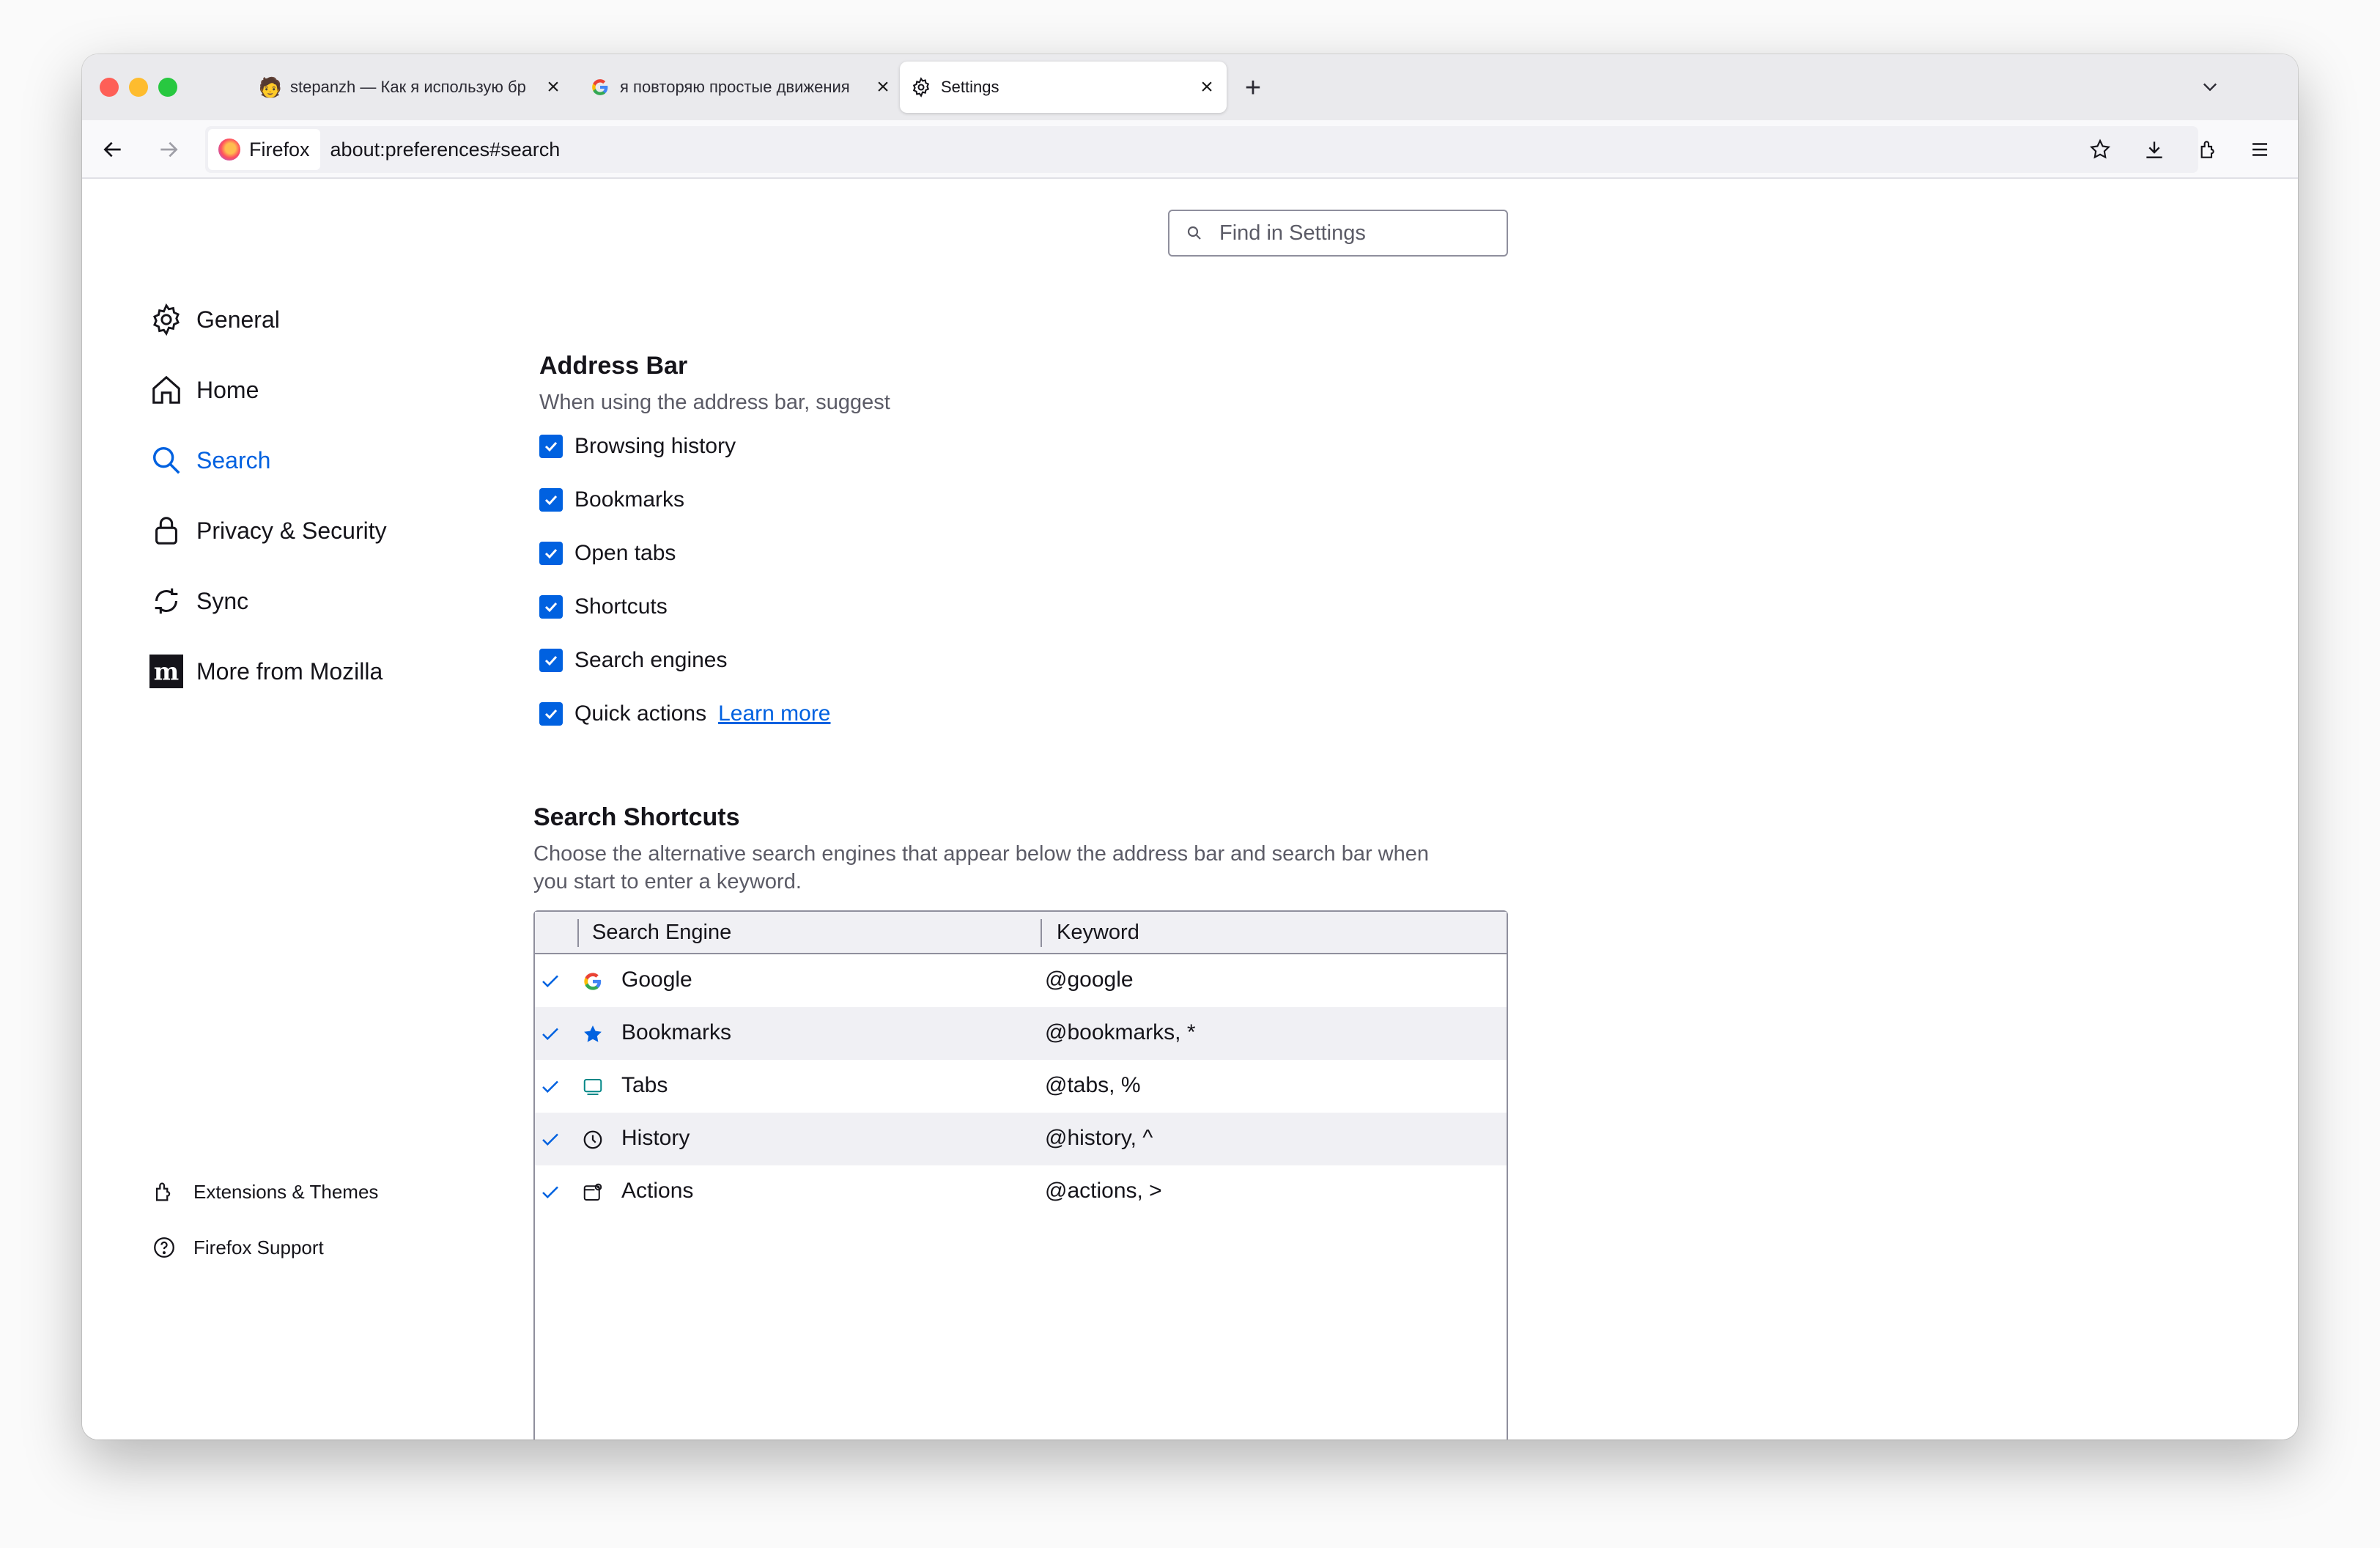  Describe the element at coordinates (166, 530) in the screenshot. I see `lock-icon` at that location.